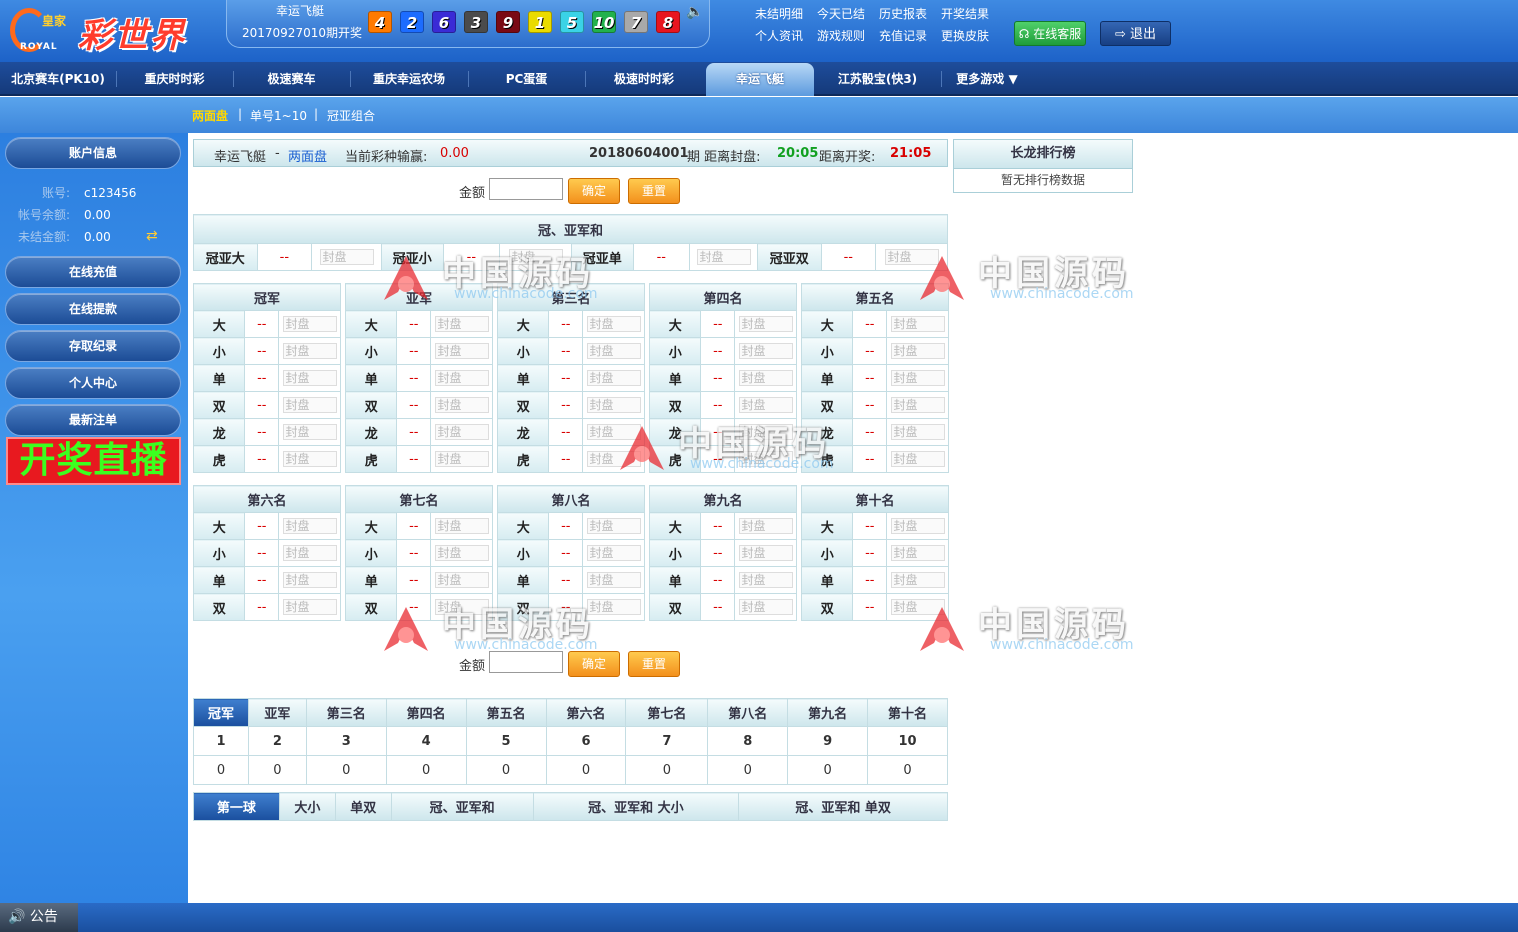 Image resolution: width=1518 pixels, height=932 pixels. I want to click on refresh-icon: ⇄, so click(154, 236).